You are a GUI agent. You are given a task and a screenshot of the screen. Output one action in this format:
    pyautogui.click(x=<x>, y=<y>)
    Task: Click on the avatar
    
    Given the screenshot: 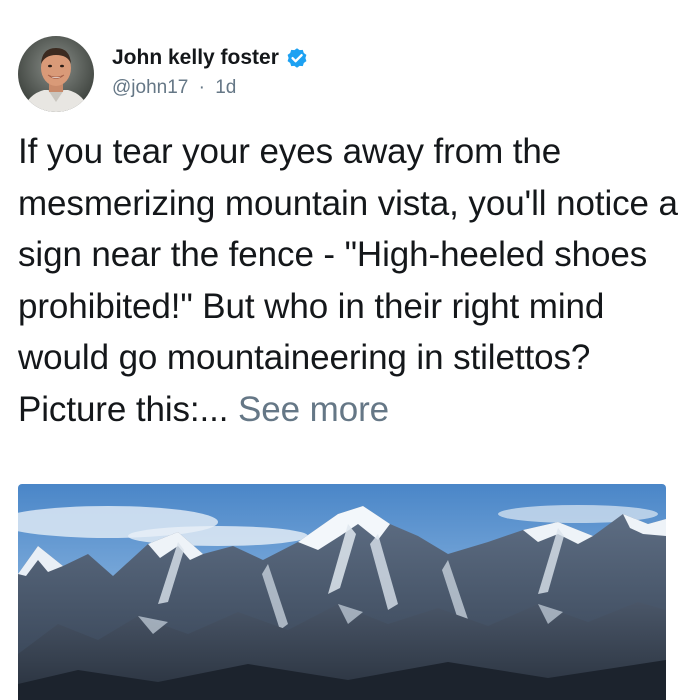 What is the action you would take?
    pyautogui.click(x=56, y=74)
    